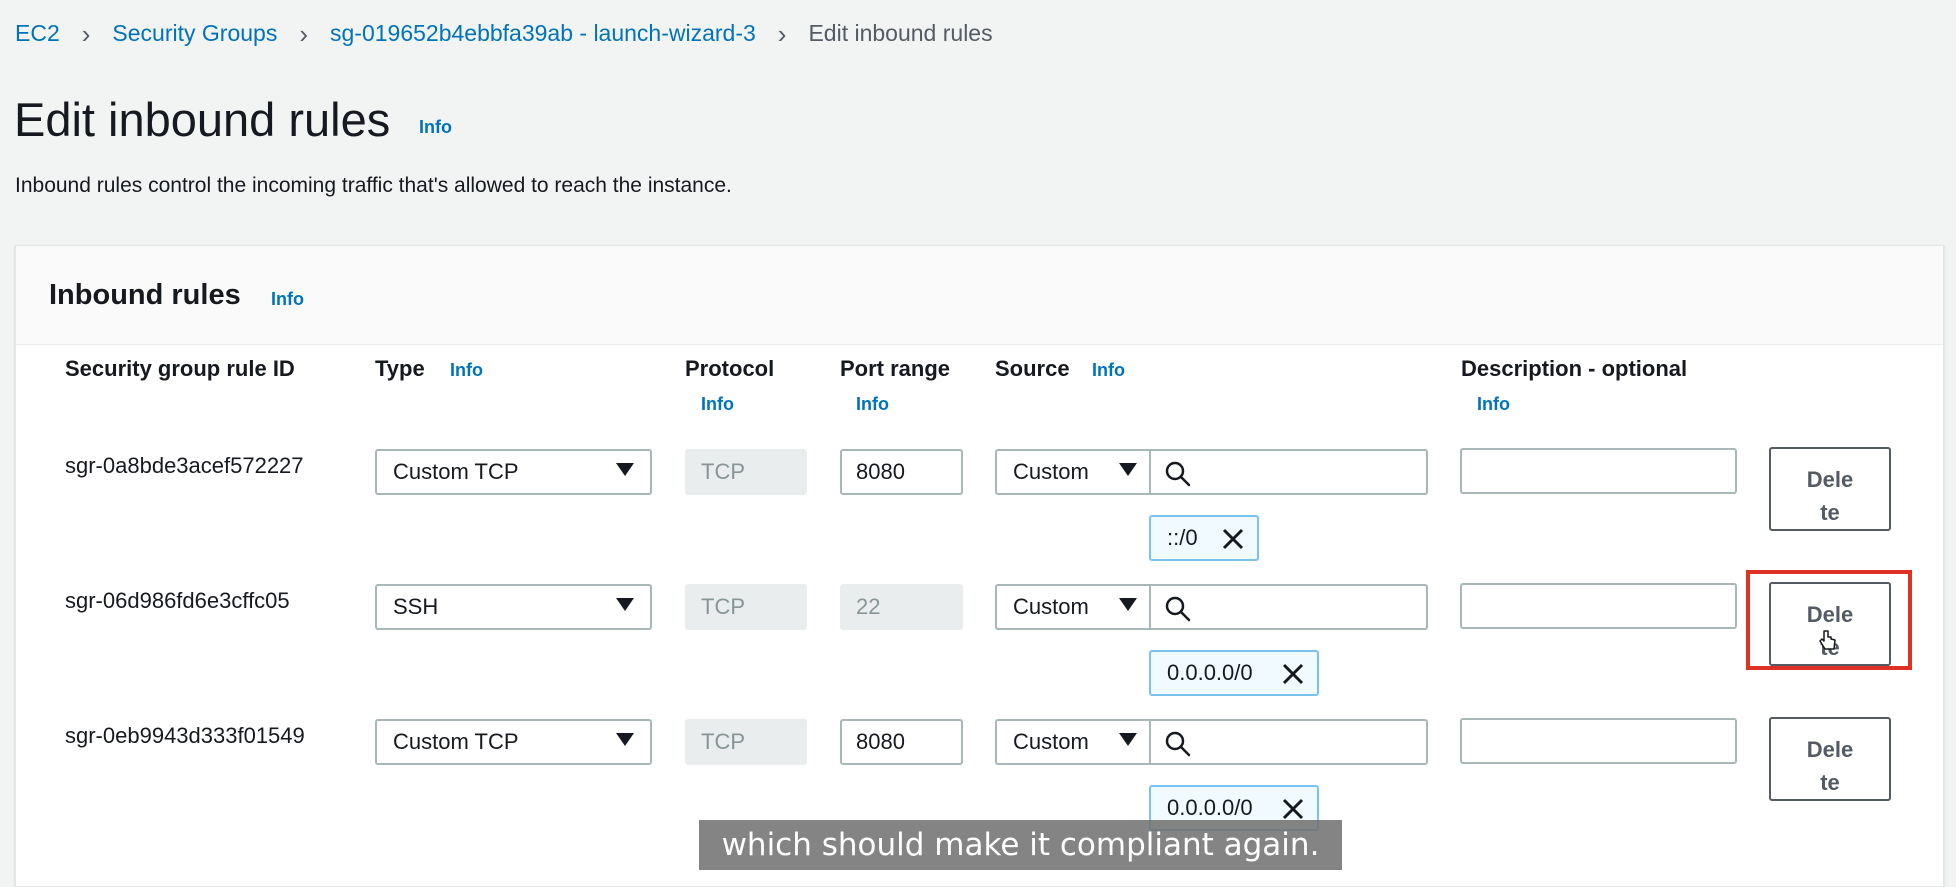 This screenshot has width=1956, height=887. I want to click on panel-header: Inbound rules Info, so click(979, 295).